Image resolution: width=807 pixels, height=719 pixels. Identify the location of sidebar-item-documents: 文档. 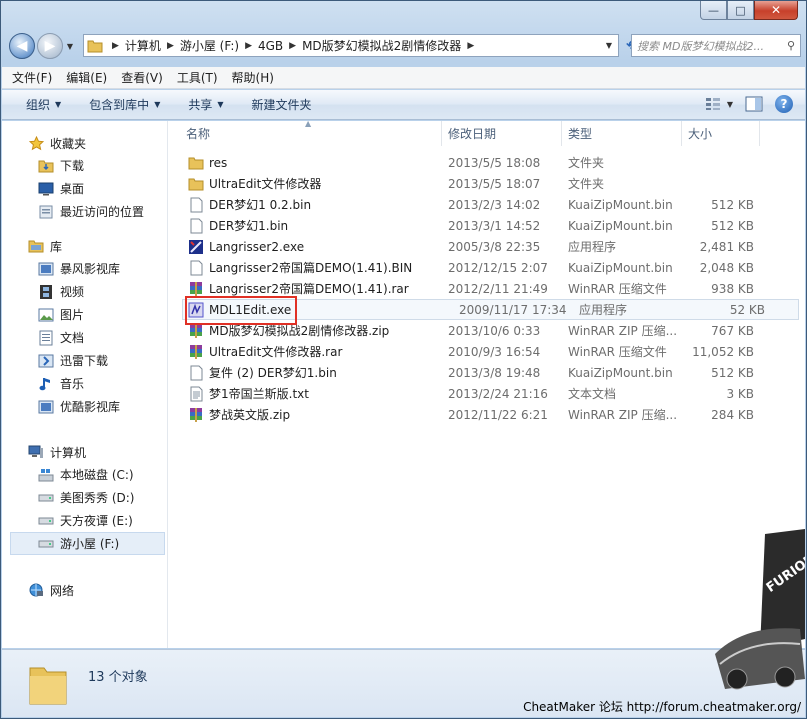
(84, 337).